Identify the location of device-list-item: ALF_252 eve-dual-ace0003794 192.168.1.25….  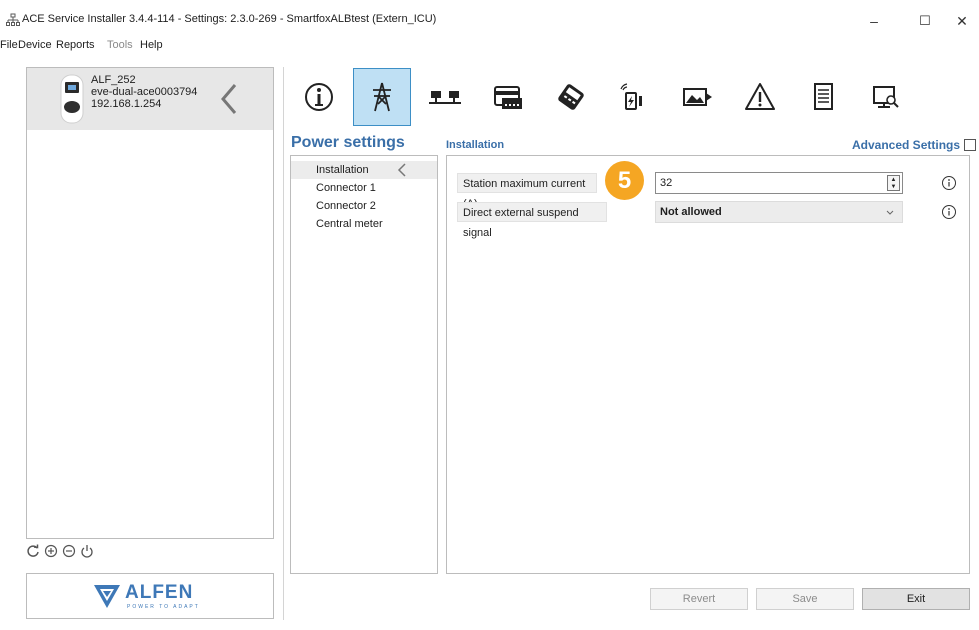
(150, 99).